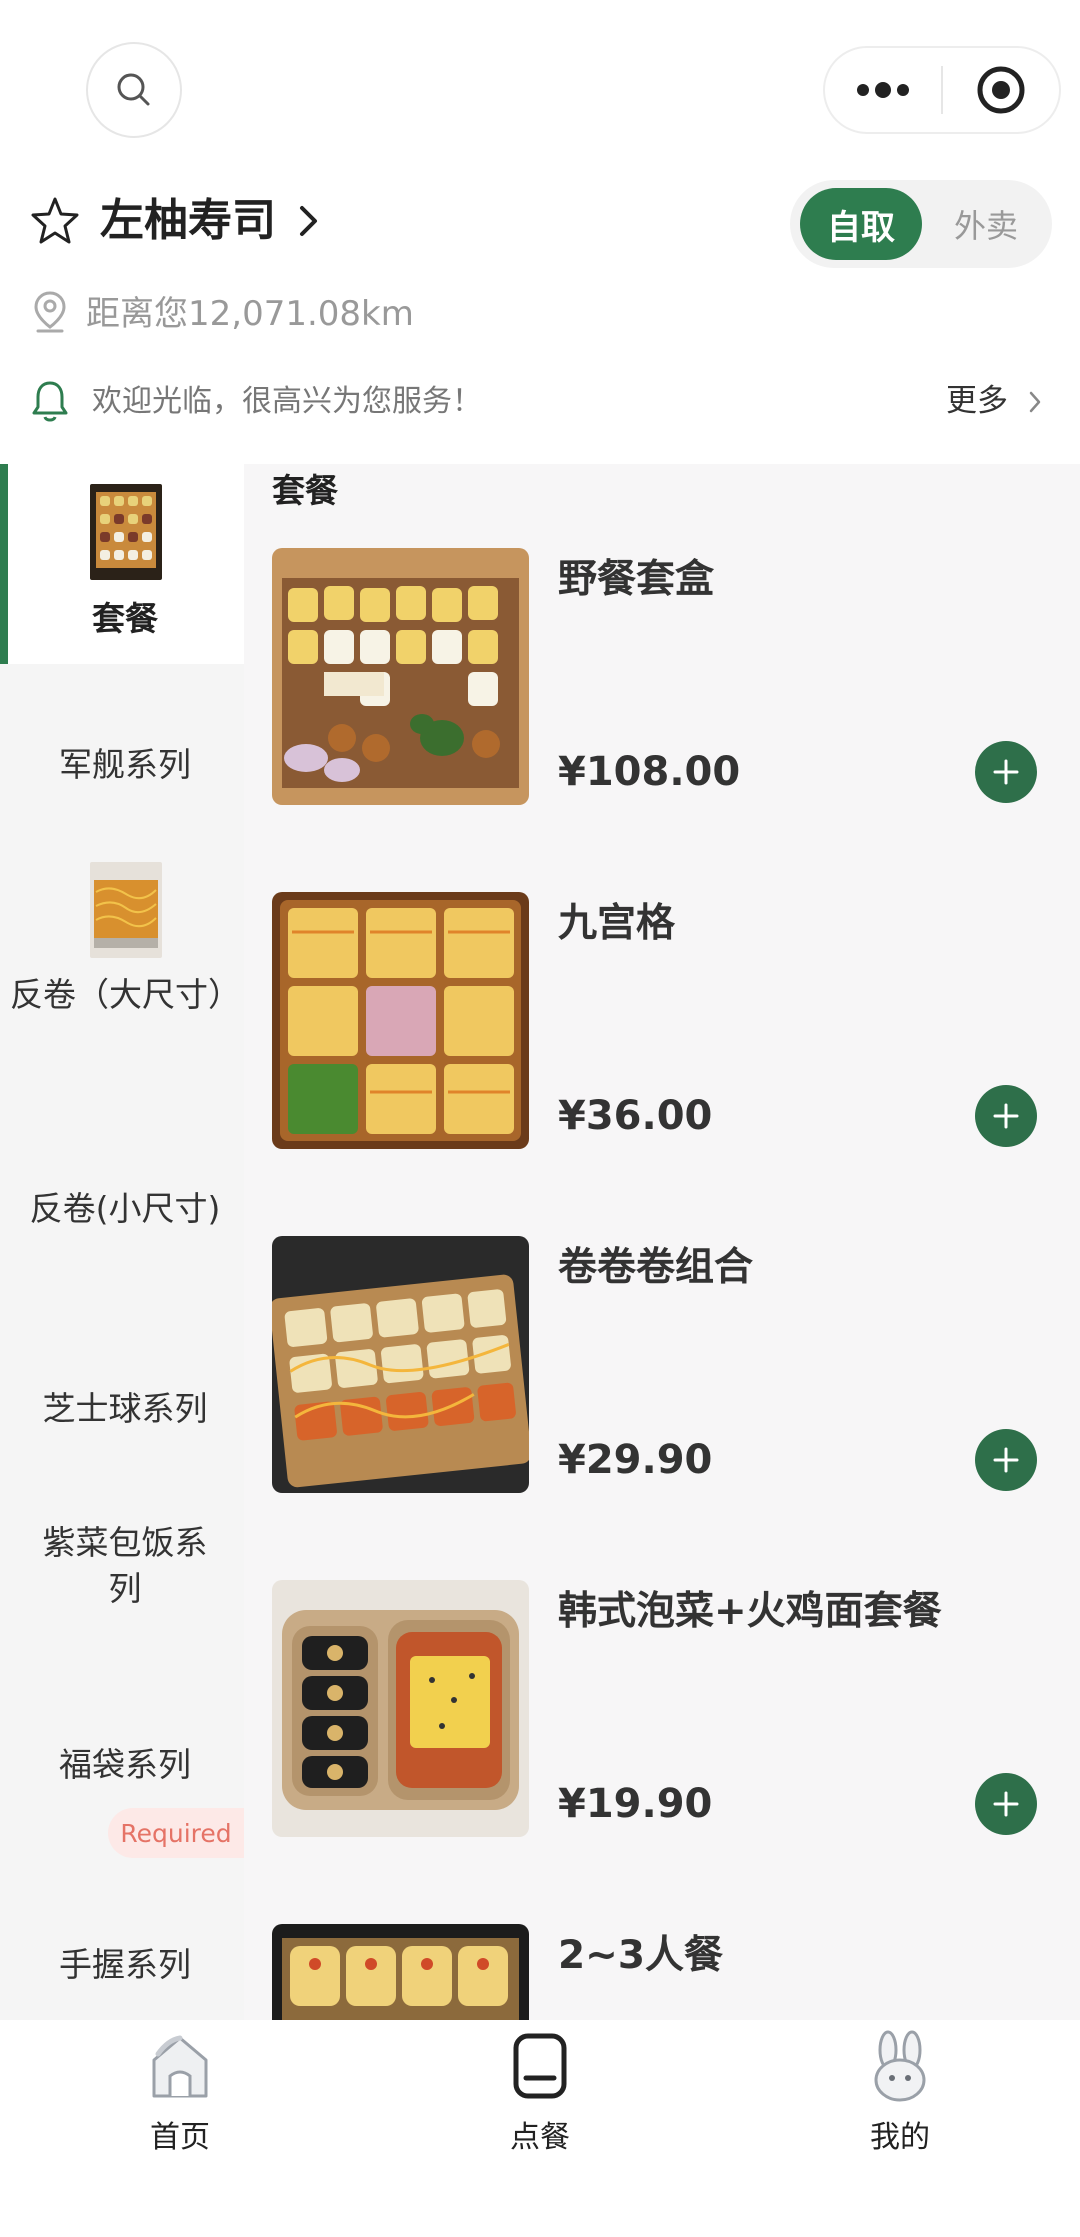 This screenshot has width=1080, height=2237. Describe the element at coordinates (750, 1612) in the screenshot. I see `product-name: 韩式泡菜+火鸡面套餐` at that location.